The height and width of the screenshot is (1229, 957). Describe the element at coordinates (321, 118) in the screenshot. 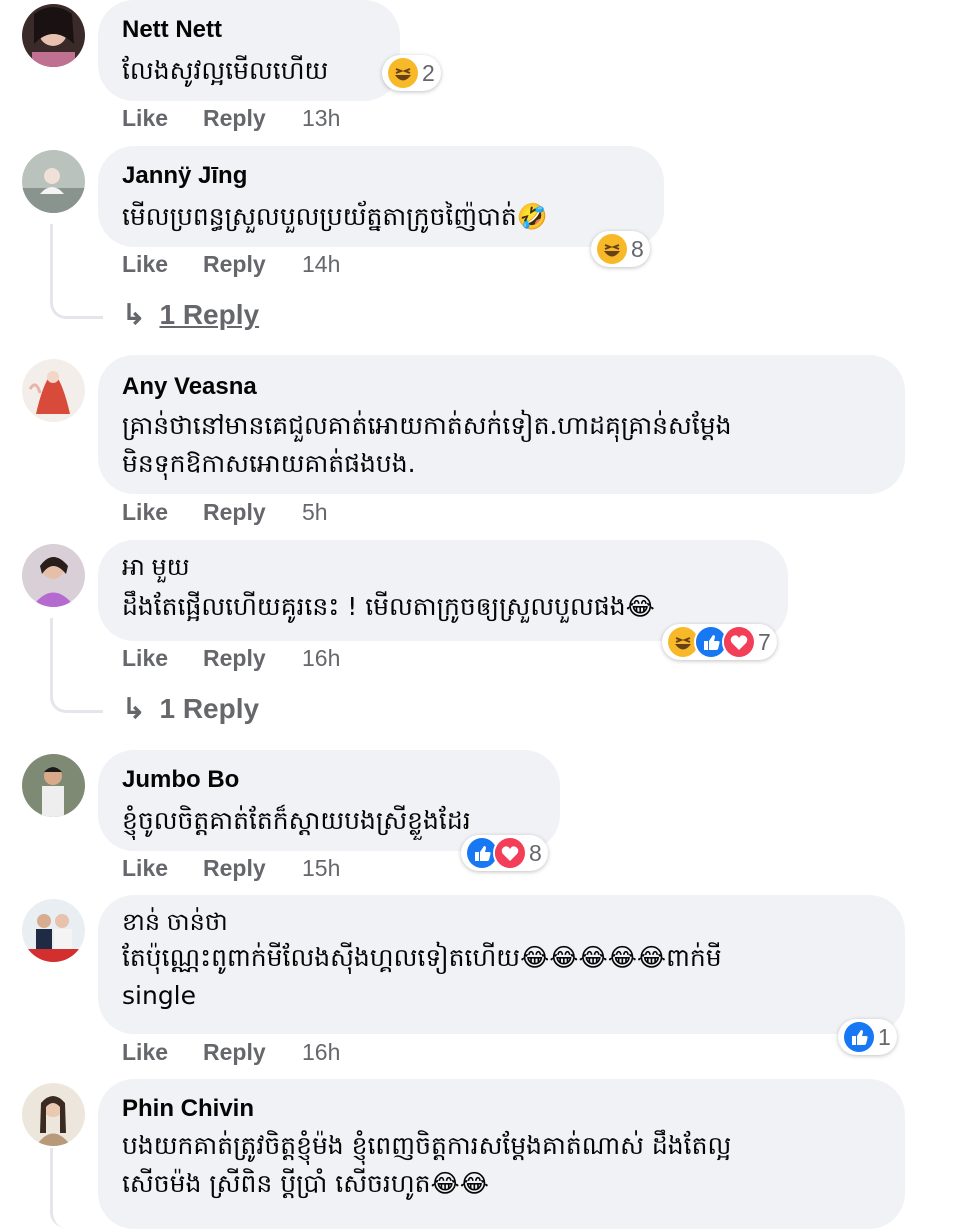

I see `timestamp: 13h` at that location.